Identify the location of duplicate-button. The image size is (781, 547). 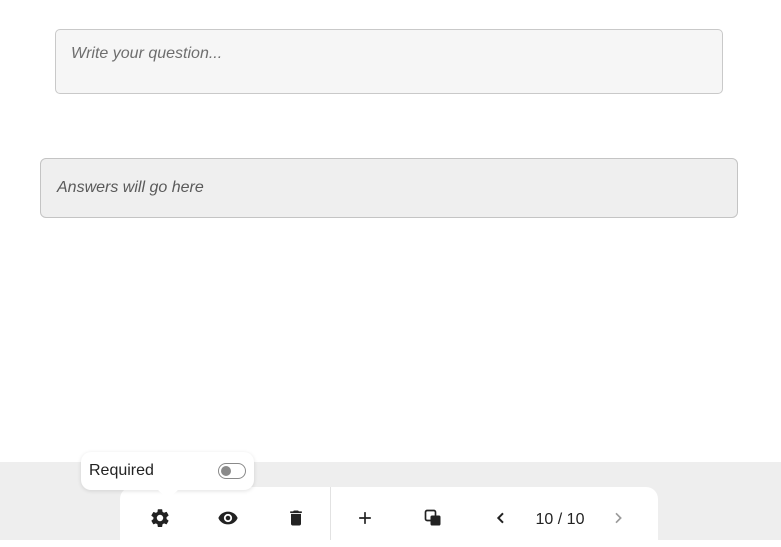
(433, 520).